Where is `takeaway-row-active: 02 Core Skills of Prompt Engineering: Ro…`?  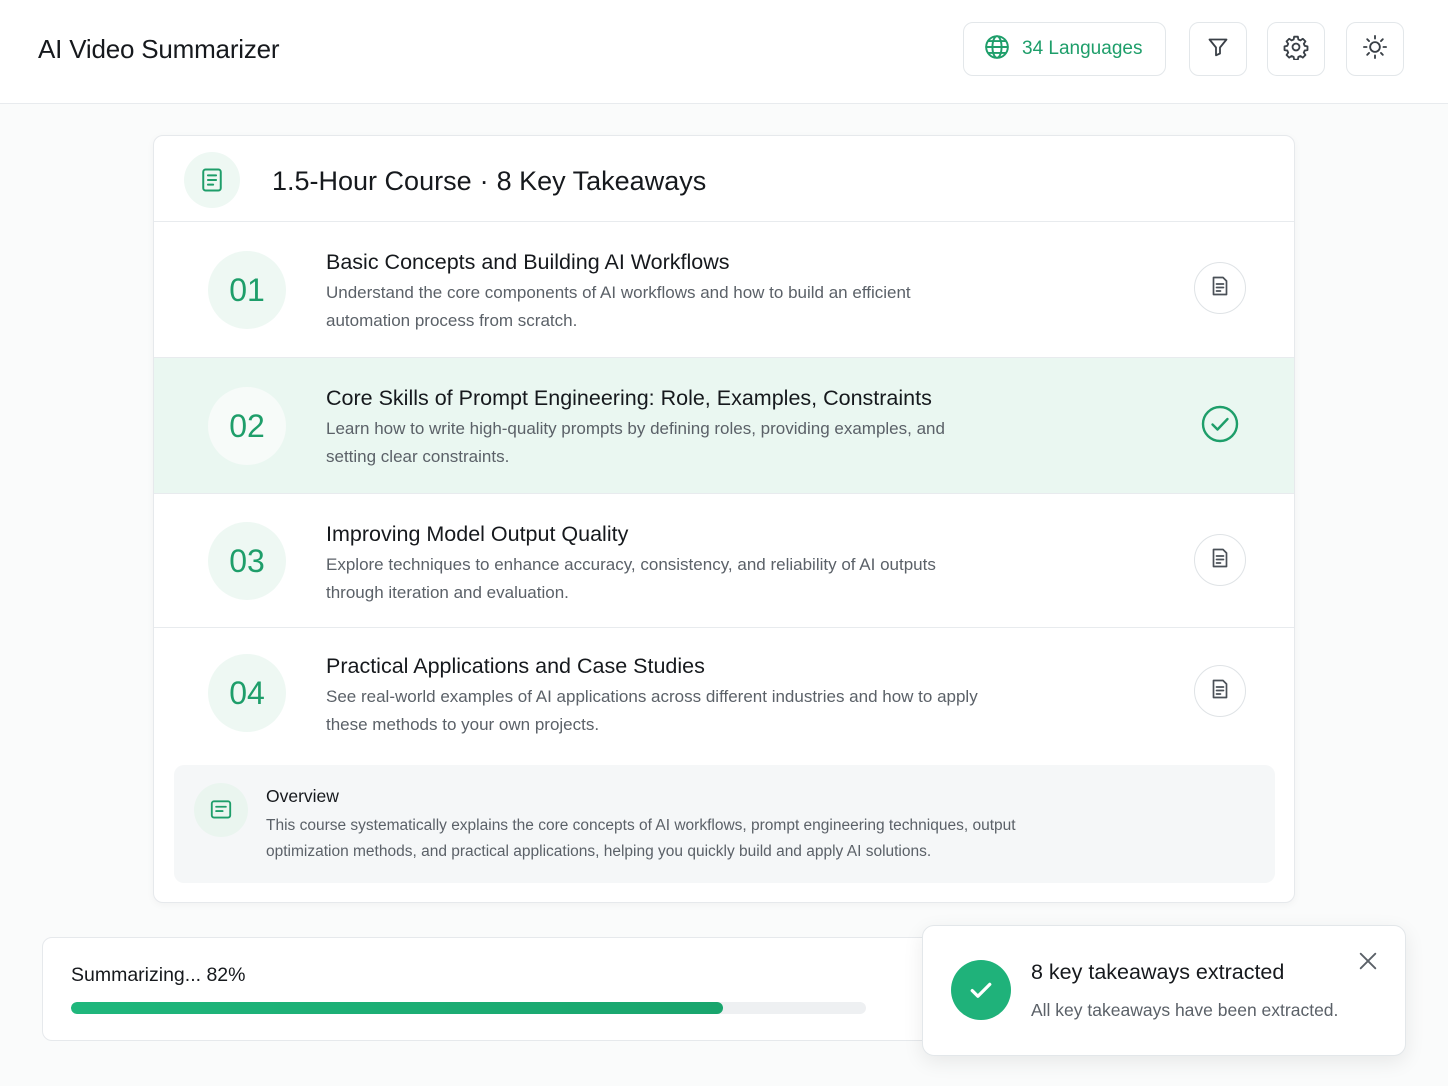
takeaway-row-active: 02 Core Skills of Prompt Engineering: Ro… is located at coordinates (724, 426).